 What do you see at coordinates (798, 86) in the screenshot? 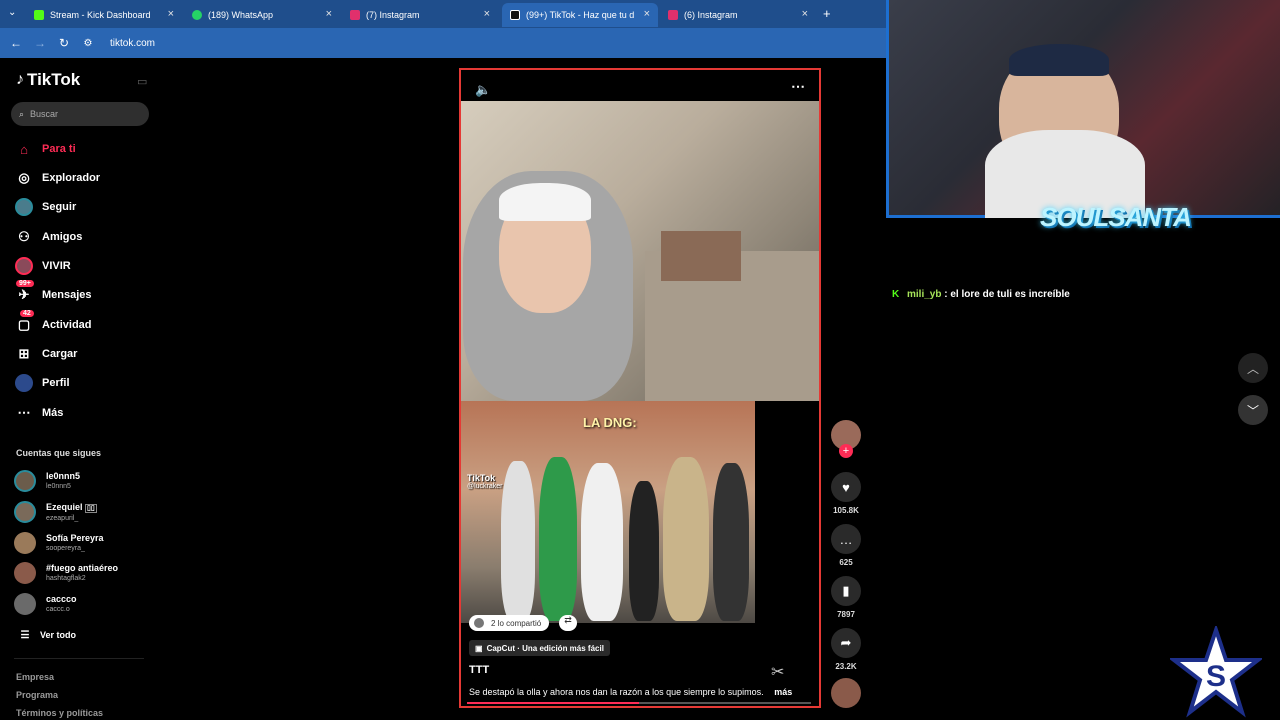
I see `more-options-icon: ⋯` at bounding box center [798, 86].